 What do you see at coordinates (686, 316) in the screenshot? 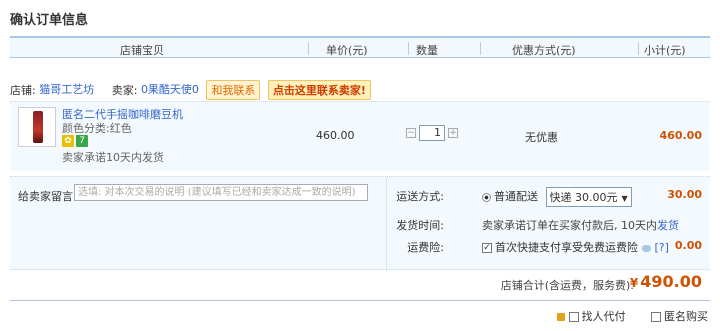
I see `anonymous-label: 匿名购买` at bounding box center [686, 316].